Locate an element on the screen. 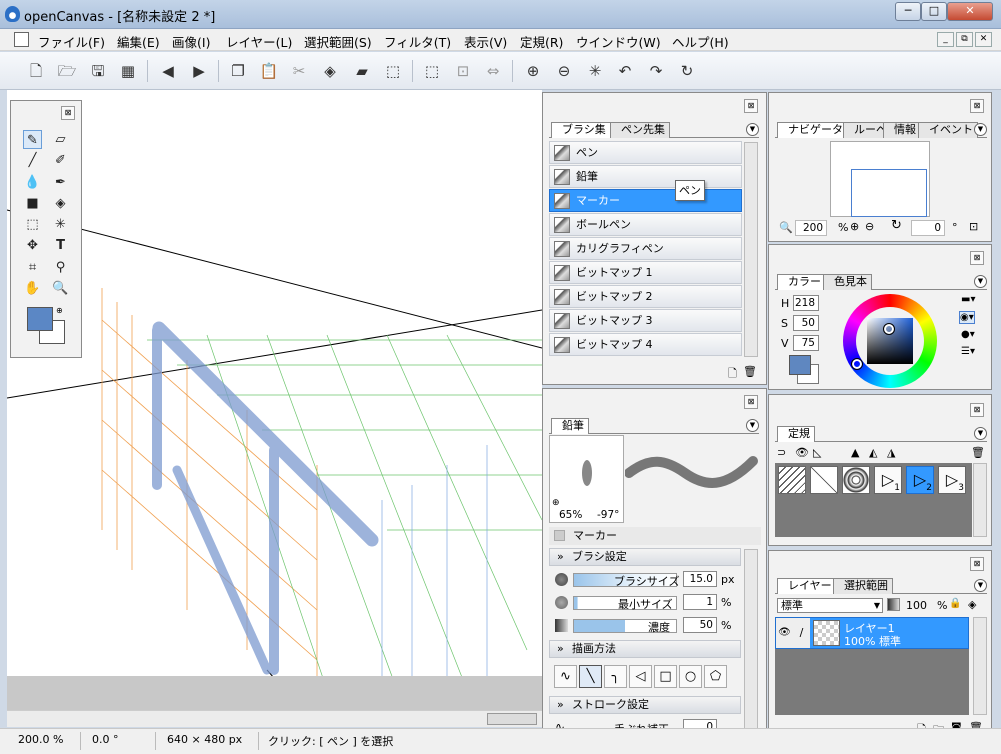 Image resolution: width=1001 pixels, height=754 pixels. mdi-close-button: ✕ is located at coordinates (983, 39).